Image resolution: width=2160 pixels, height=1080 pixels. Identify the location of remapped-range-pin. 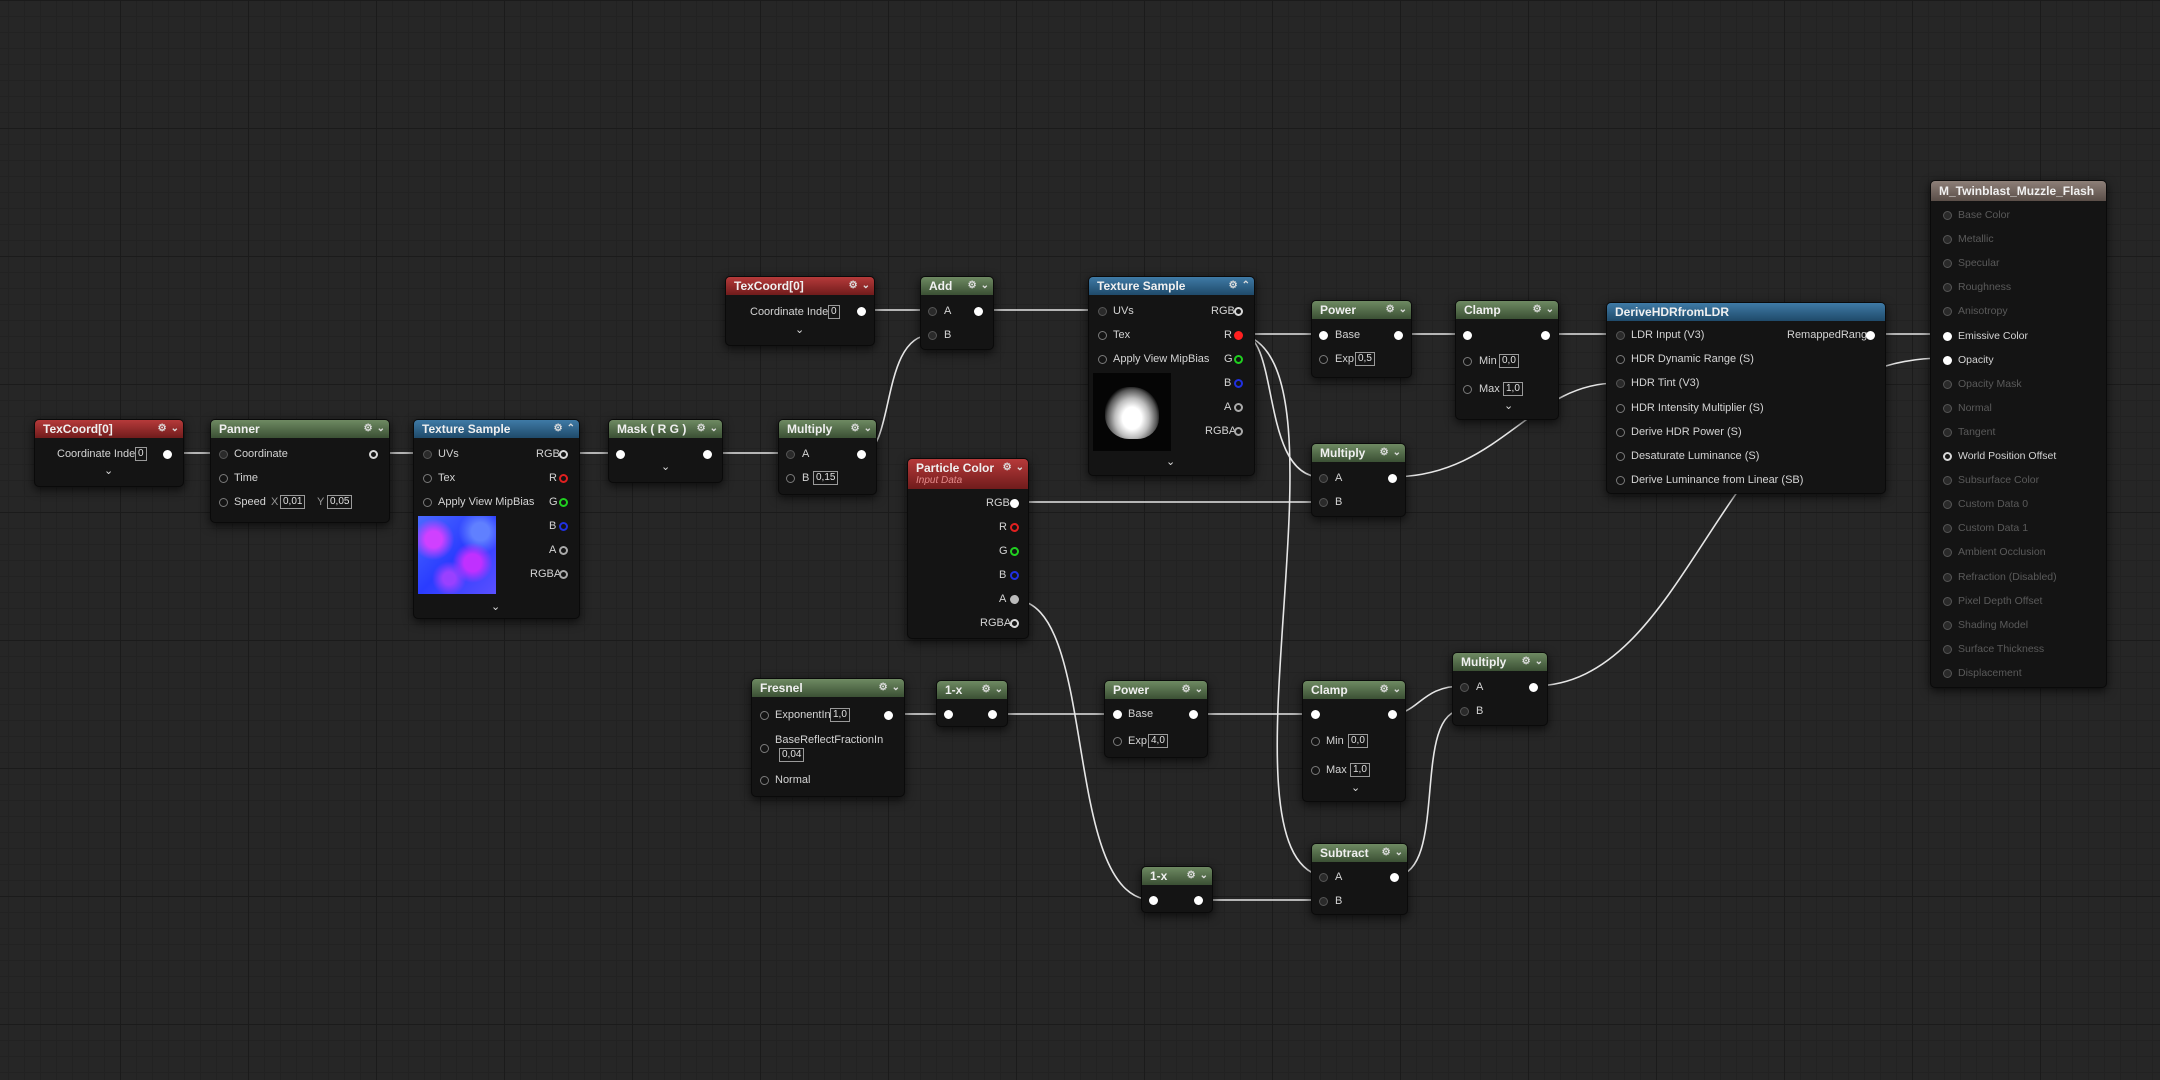
(1870, 335).